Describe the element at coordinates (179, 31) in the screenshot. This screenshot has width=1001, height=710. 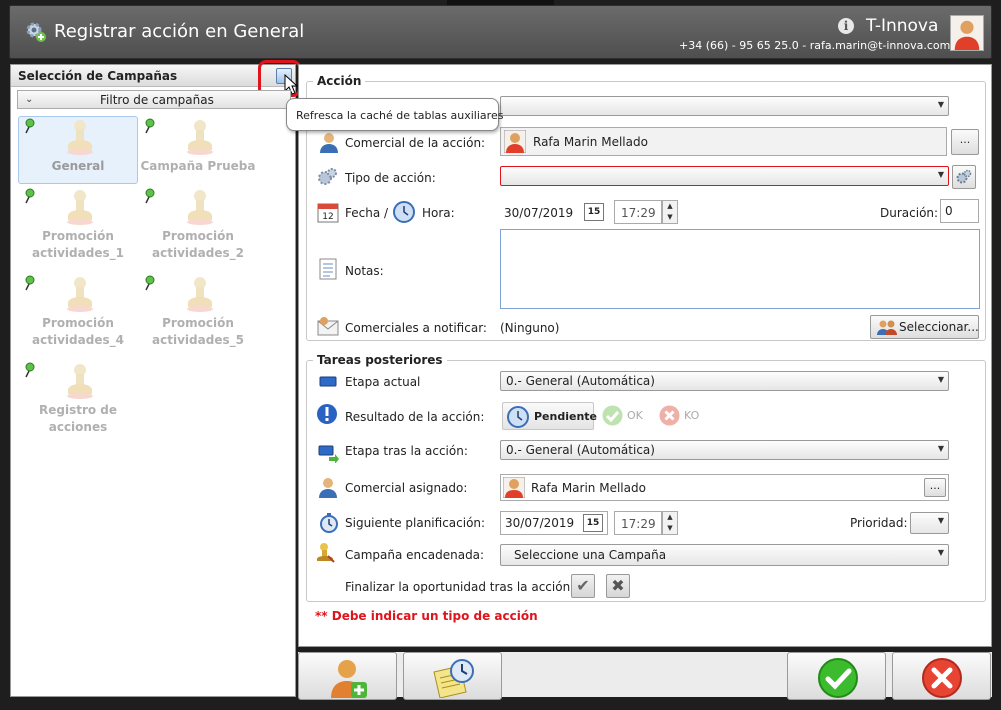
I see `window-title: Registrar acción en General` at that location.